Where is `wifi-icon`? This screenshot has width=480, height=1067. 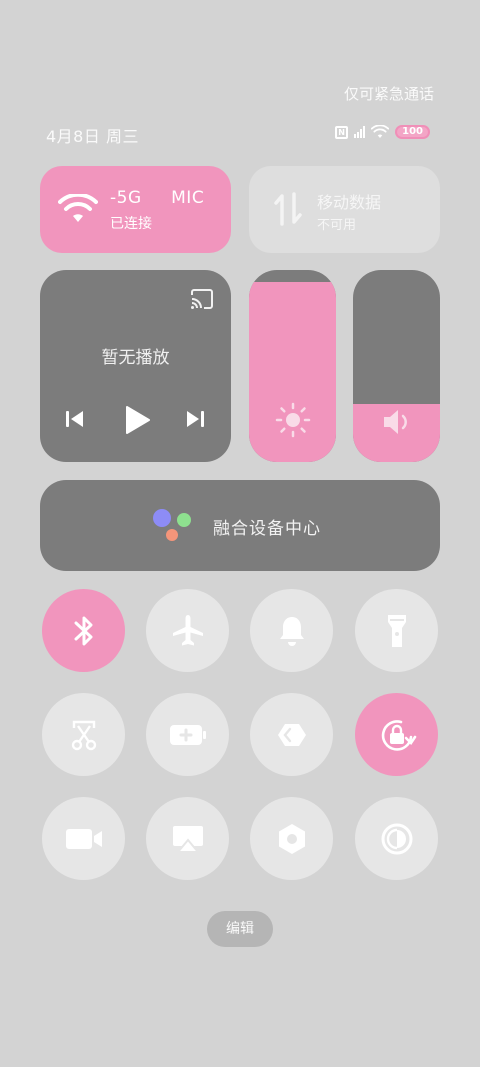 wifi-icon is located at coordinates (78, 208).